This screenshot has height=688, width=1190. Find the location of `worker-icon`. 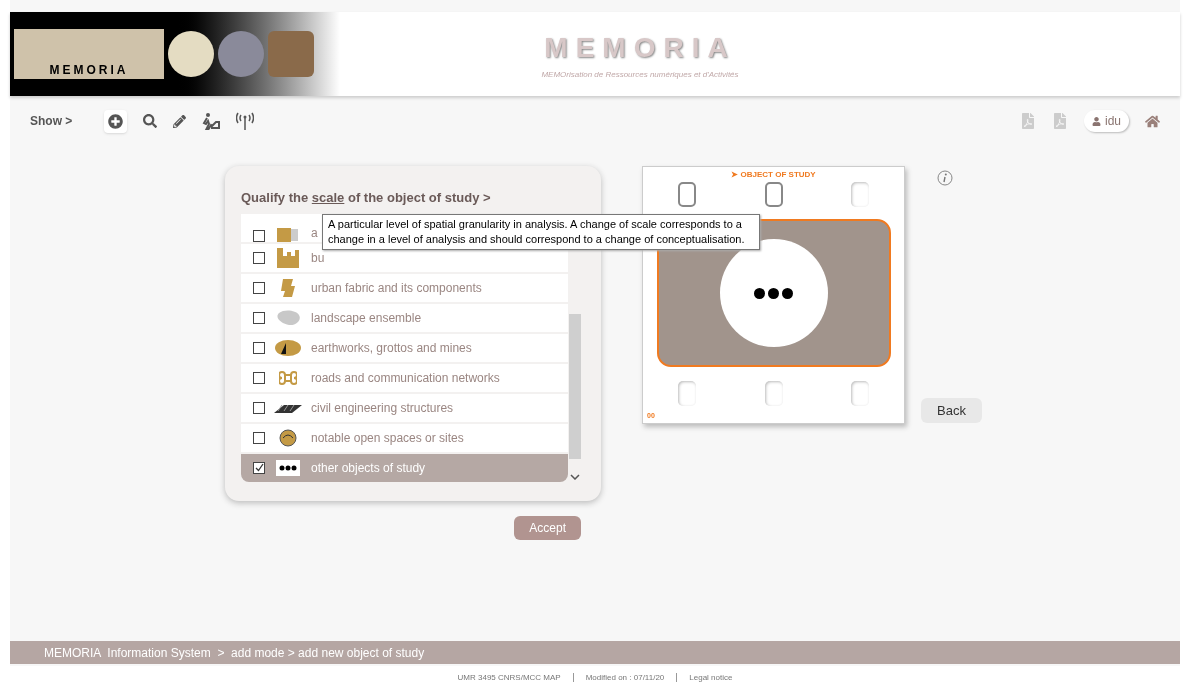

worker-icon is located at coordinates (211, 121).